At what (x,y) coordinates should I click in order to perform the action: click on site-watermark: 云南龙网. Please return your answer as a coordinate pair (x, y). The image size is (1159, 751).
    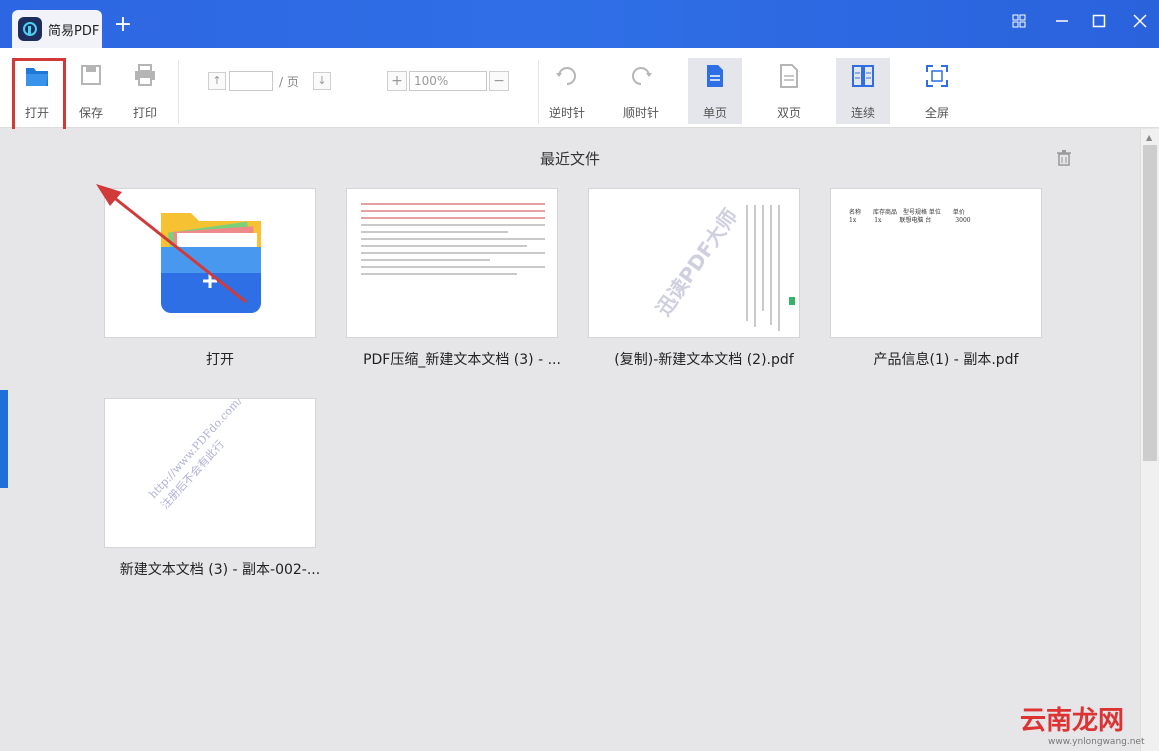
    Looking at the image, I should click on (1072, 721).